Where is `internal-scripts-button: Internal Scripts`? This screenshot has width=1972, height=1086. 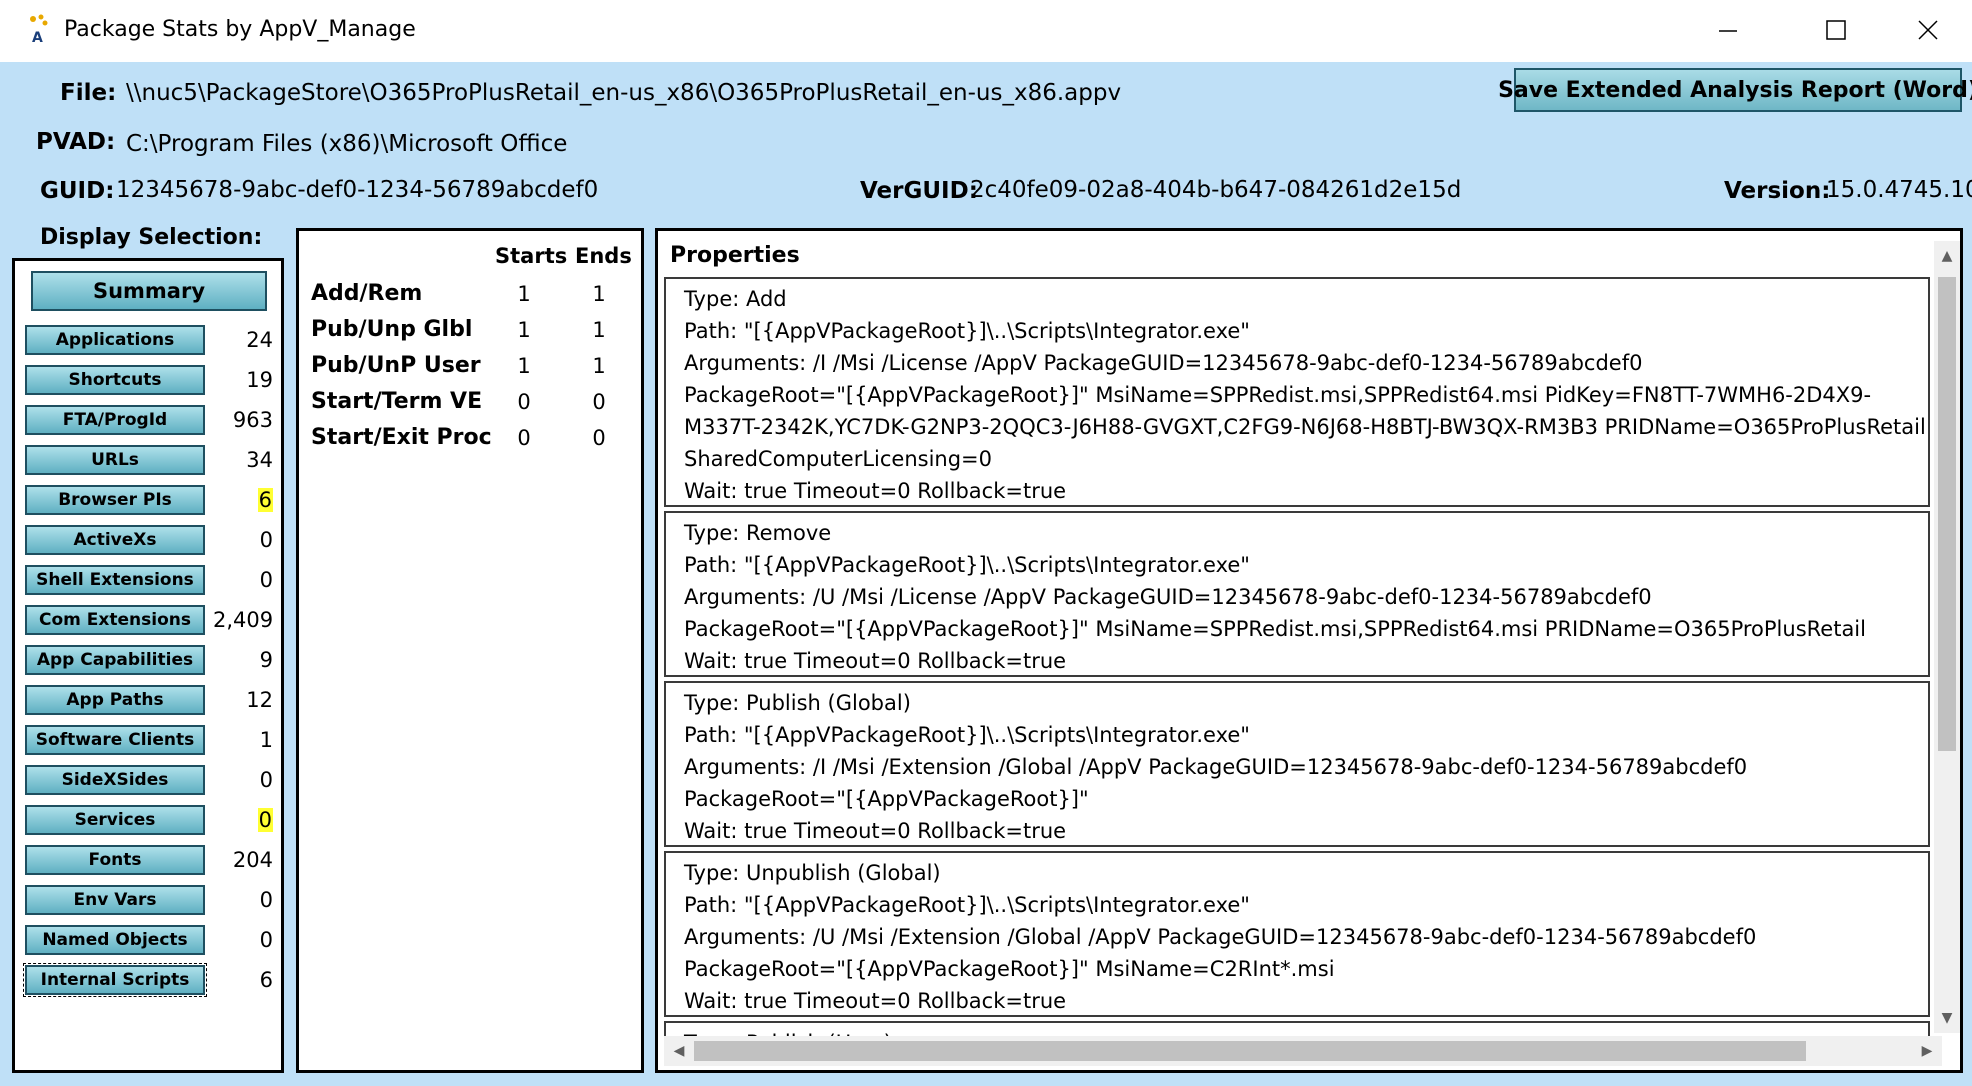
internal-scripts-button: Internal Scripts is located at coordinates (115, 980).